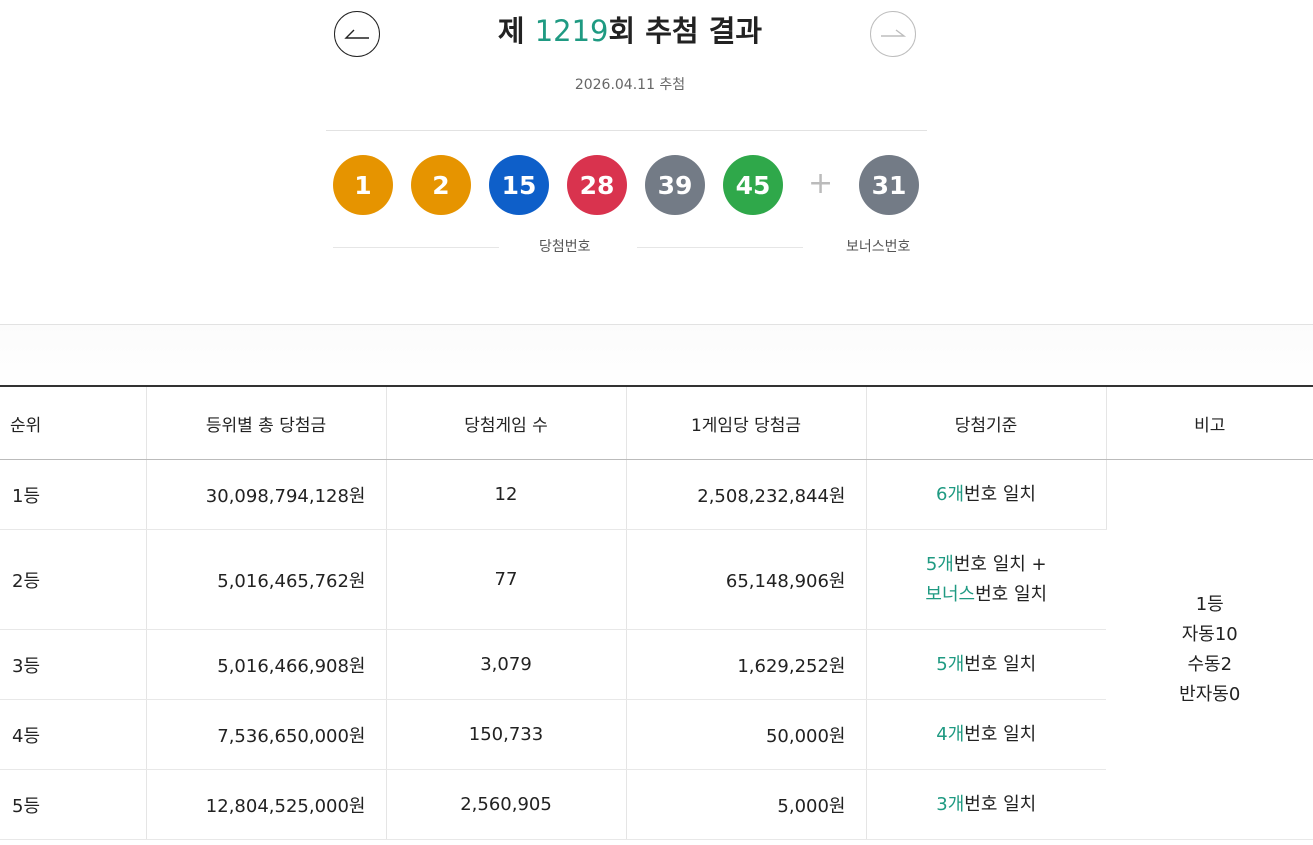 This screenshot has height=845, width=1313. Describe the element at coordinates (626, 130) in the screenshot. I see `divider` at that location.